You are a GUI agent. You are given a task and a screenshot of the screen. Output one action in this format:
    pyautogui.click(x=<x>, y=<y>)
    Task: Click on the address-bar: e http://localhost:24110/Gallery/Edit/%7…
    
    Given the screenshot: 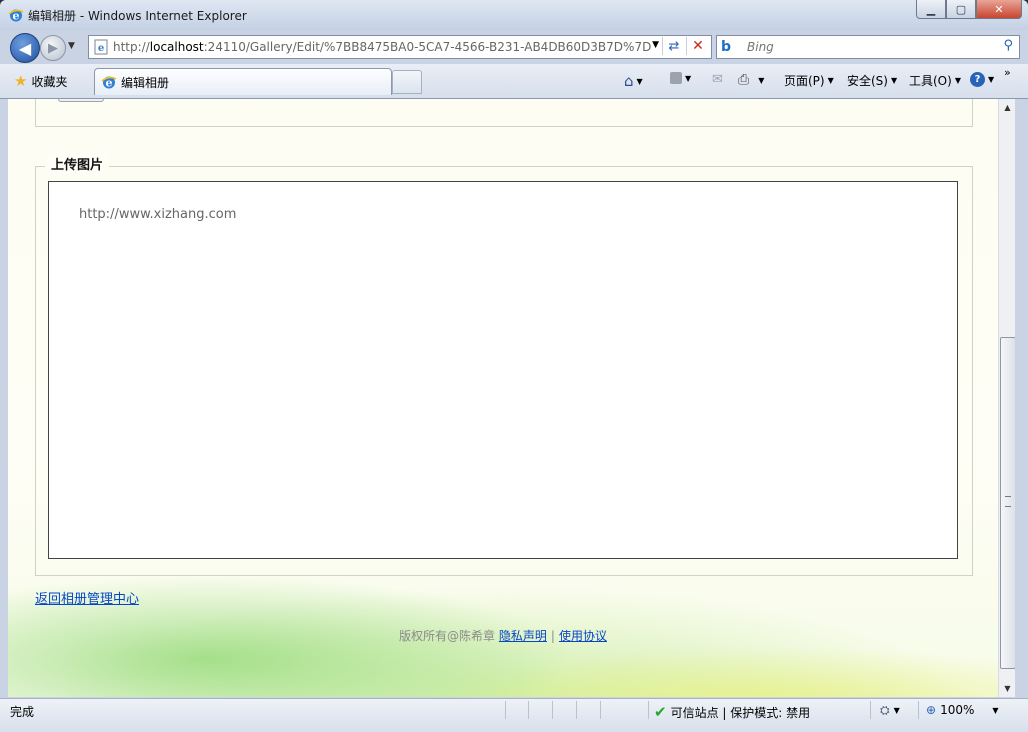 What is the action you would take?
    pyautogui.click(x=400, y=47)
    